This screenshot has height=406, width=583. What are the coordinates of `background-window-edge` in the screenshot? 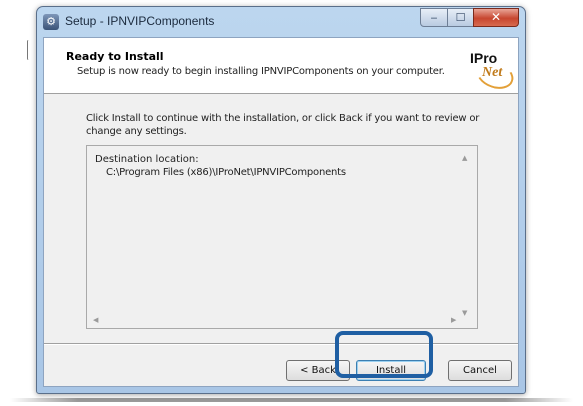 It's located at (28, 50).